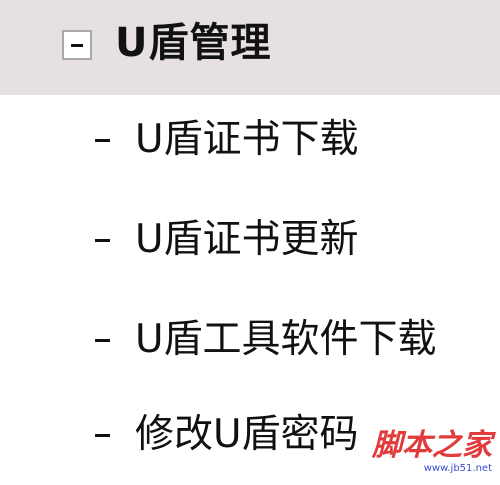  Describe the element at coordinates (457, 468) in the screenshot. I see `watermark-url: www.jb51.net` at that location.